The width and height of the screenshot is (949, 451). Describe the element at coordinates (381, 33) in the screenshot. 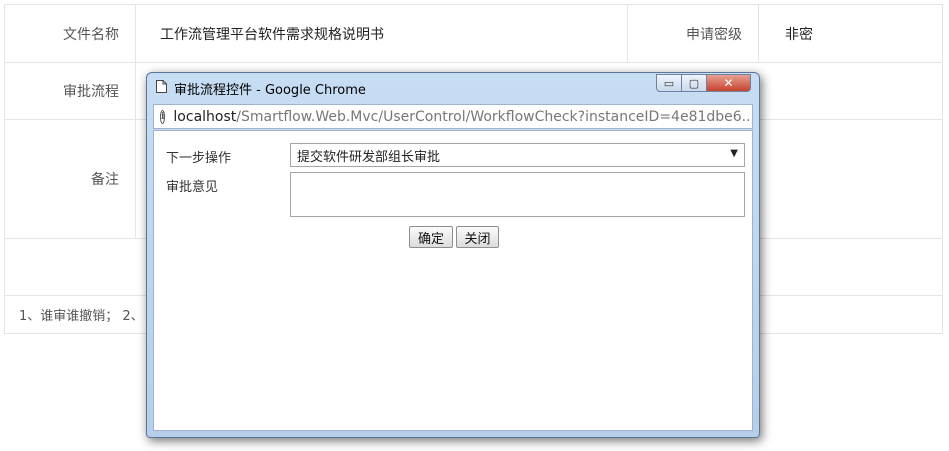

I see `file-name-value: 工作流管理平台软件需求规格说明书` at that location.